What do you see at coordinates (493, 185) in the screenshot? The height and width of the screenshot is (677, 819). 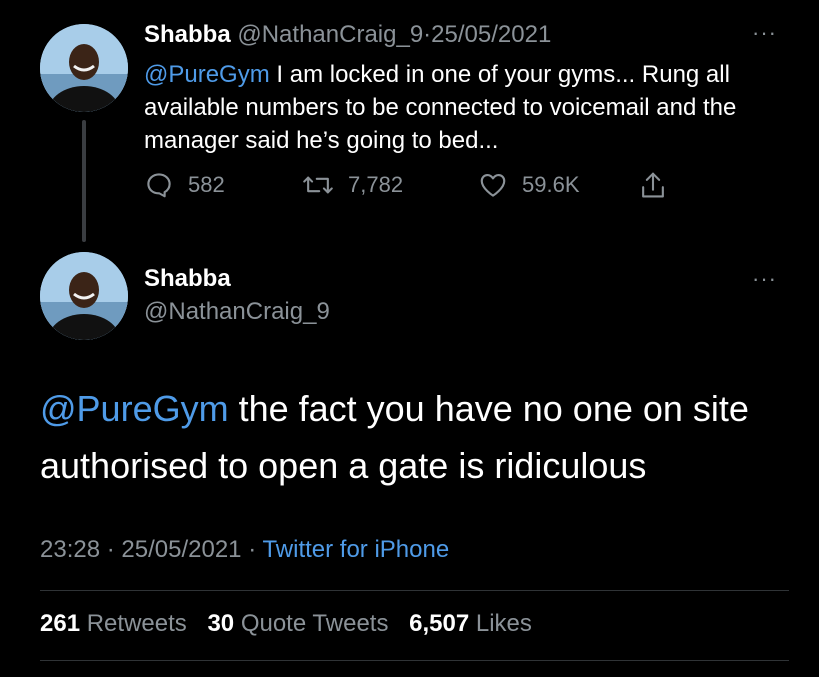 I see `like-icon` at bounding box center [493, 185].